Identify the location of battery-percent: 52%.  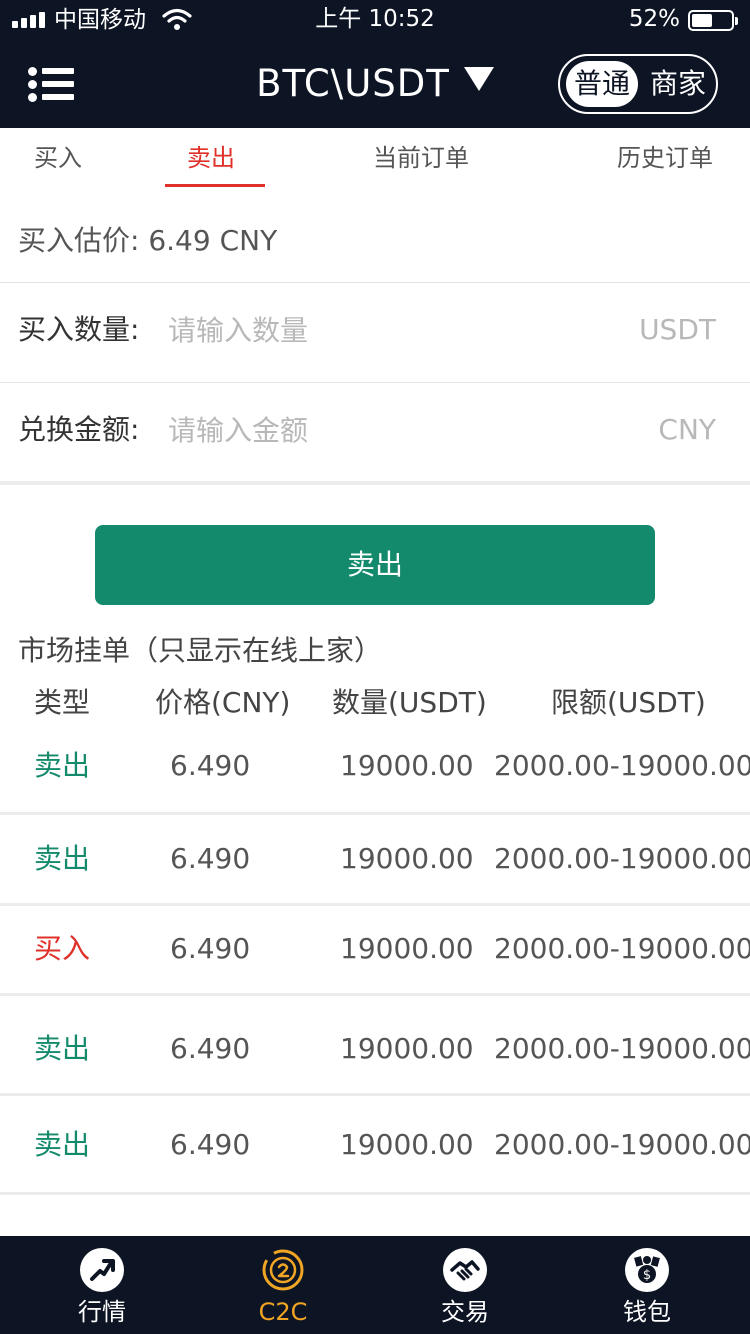
(654, 19).